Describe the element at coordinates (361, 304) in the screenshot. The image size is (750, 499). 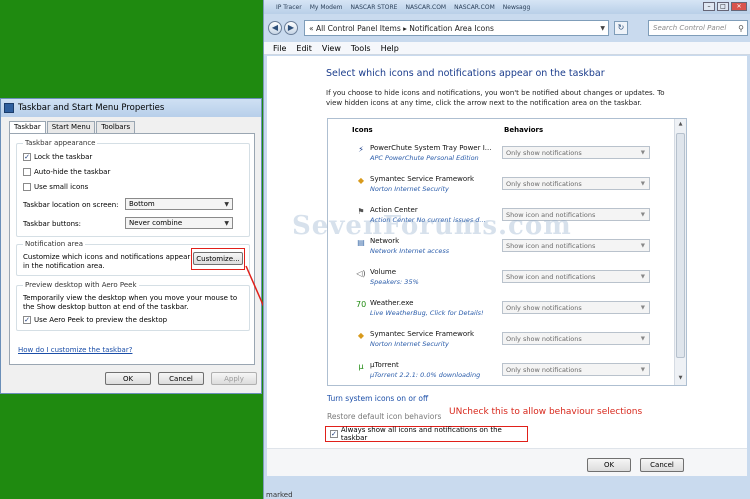
I see `app-icon: 70` at that location.